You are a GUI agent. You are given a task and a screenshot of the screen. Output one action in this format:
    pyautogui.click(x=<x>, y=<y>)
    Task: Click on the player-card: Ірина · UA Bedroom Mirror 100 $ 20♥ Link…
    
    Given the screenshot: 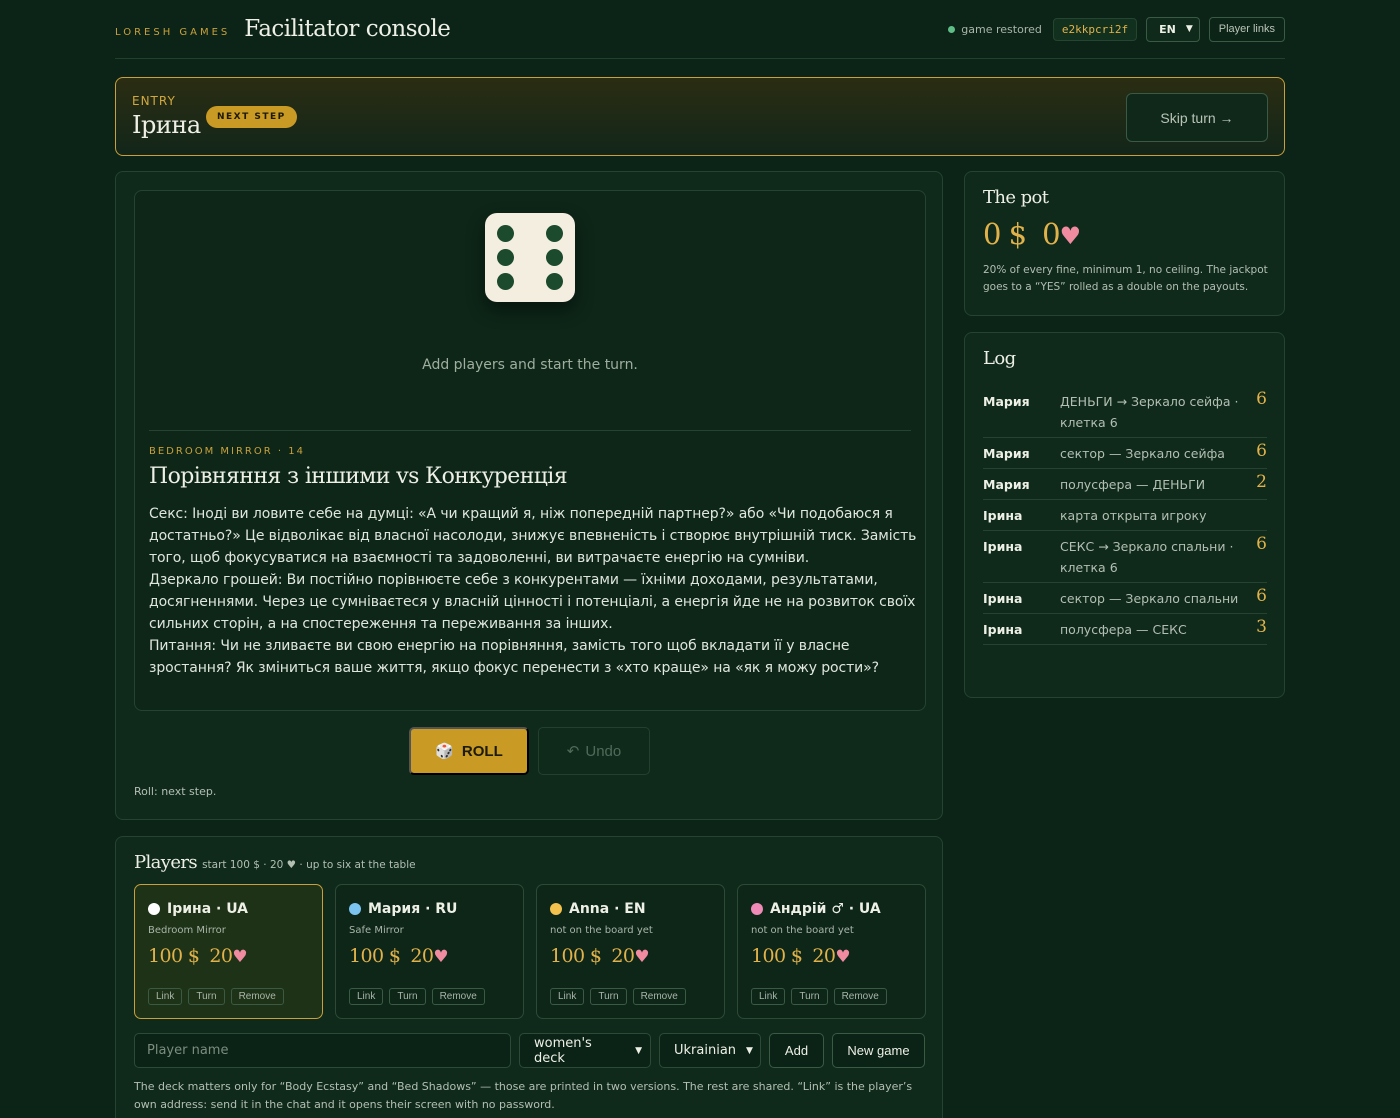 What is the action you would take?
    pyautogui.click(x=228, y=951)
    